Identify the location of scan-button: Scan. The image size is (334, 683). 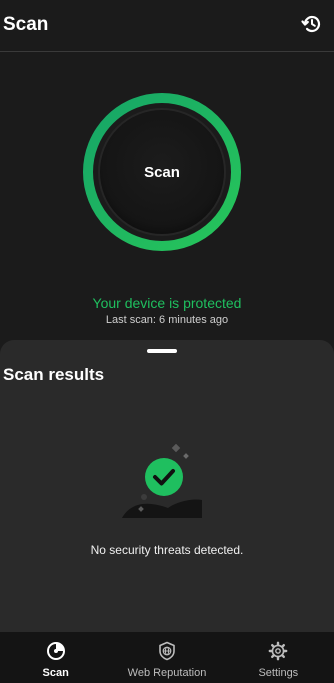
(162, 172).